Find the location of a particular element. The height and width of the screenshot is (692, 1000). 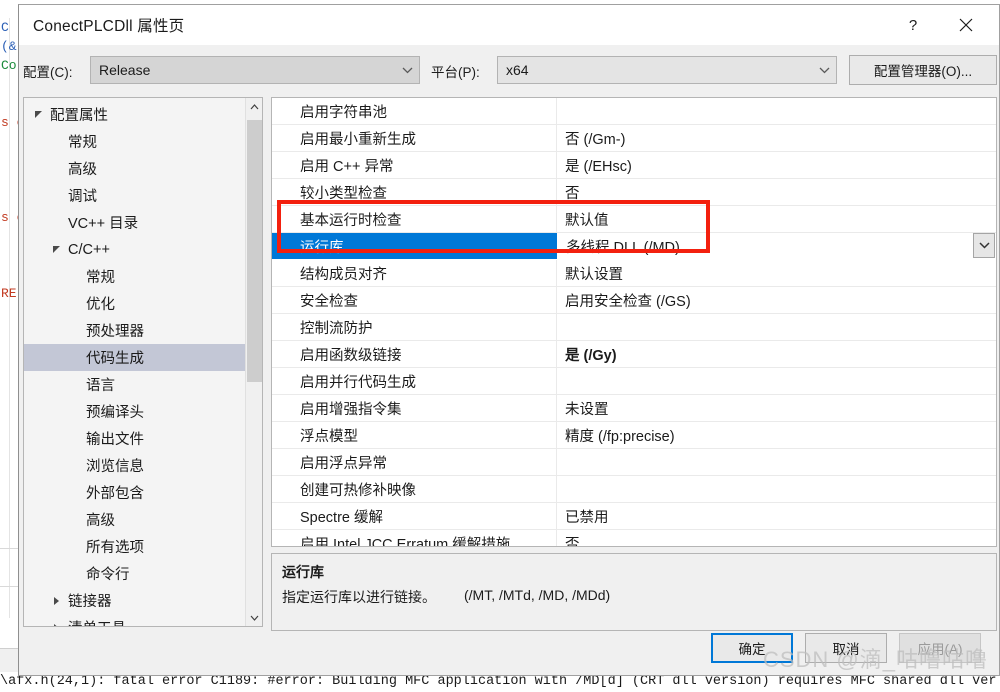

tree-item: 代码生成 is located at coordinates (143, 357).